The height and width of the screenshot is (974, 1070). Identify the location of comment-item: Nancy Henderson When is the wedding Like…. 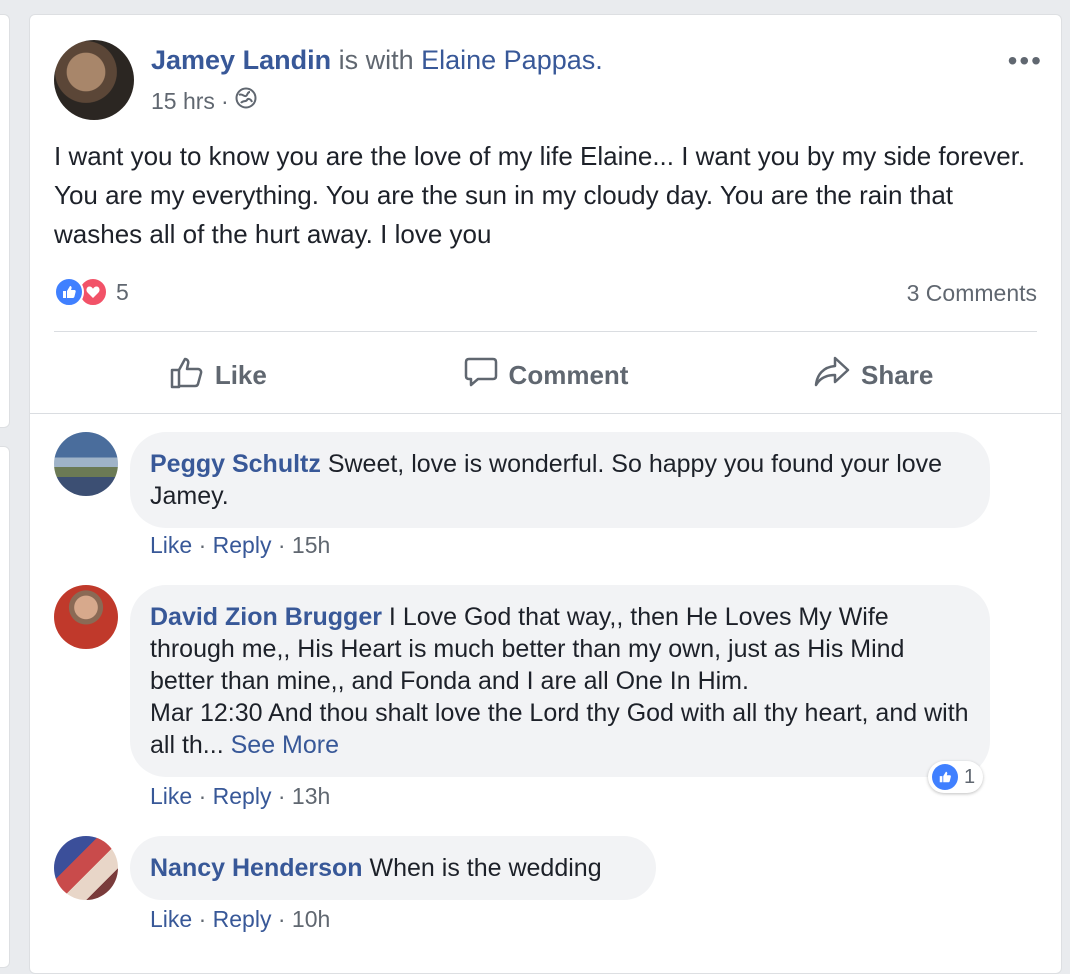
(544, 891).